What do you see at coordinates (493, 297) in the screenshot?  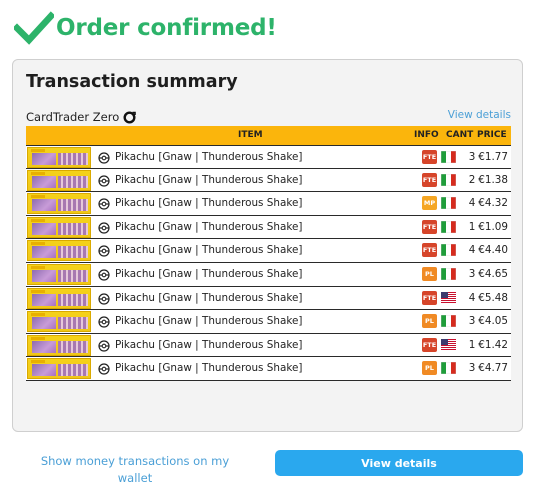 I see `price: €5.48` at bounding box center [493, 297].